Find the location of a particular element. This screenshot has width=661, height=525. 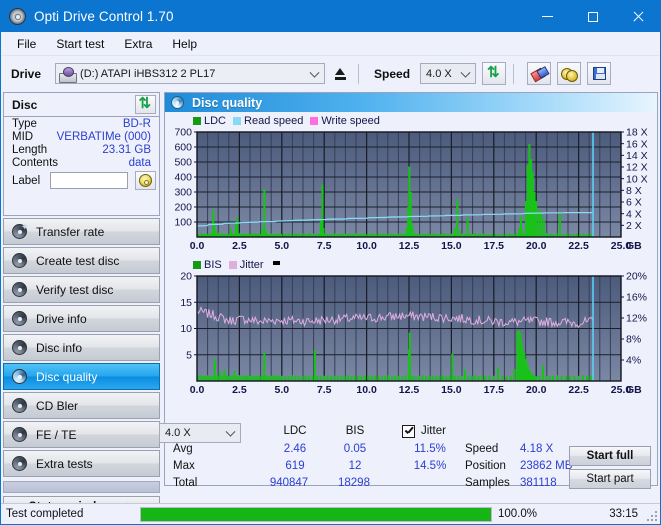

svg-text: 20.0 is located at coordinates (536, 246).